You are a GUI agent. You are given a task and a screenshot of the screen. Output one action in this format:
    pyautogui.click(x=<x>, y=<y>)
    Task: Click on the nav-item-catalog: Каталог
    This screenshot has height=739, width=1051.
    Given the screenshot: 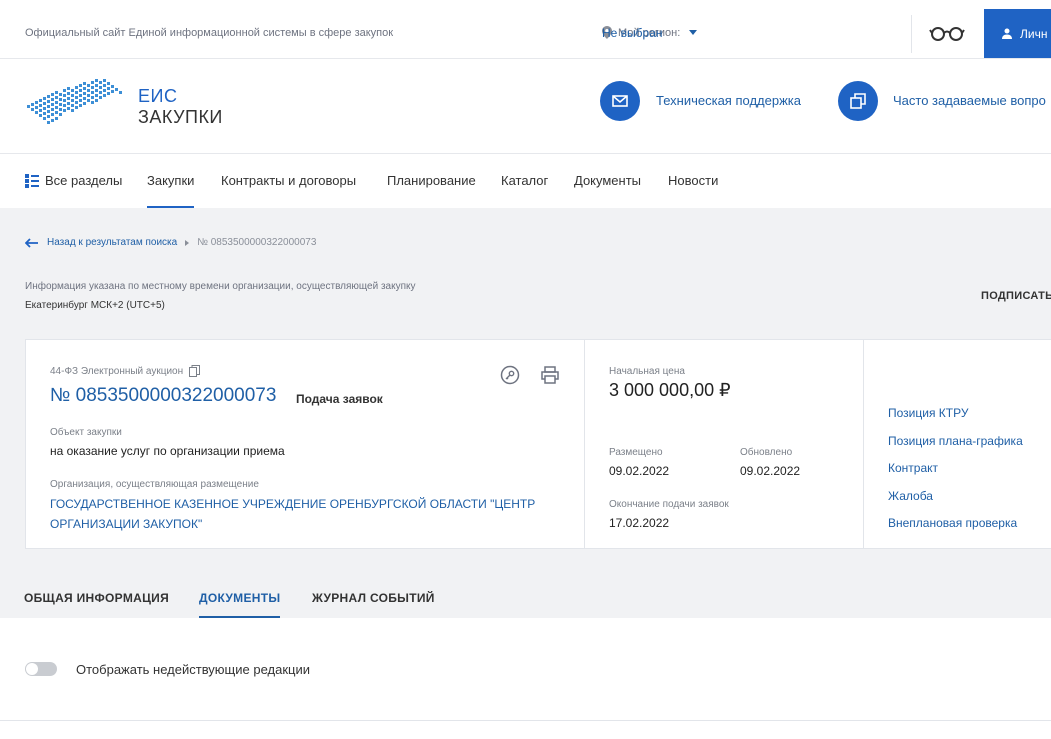 What is the action you would take?
    pyautogui.click(x=524, y=180)
    